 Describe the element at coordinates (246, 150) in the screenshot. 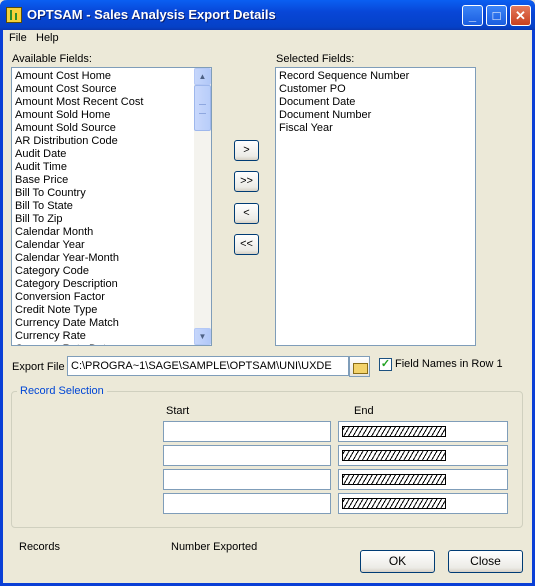

I see `add-field-button: >` at that location.